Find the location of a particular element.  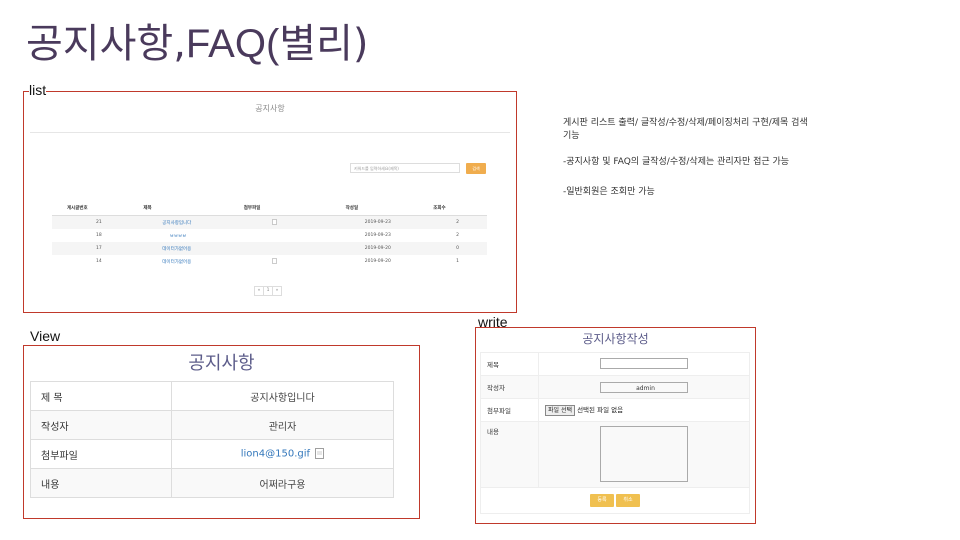

table-row: 14 데이터가없어용 2019-09-20 1 is located at coordinates (269, 261).